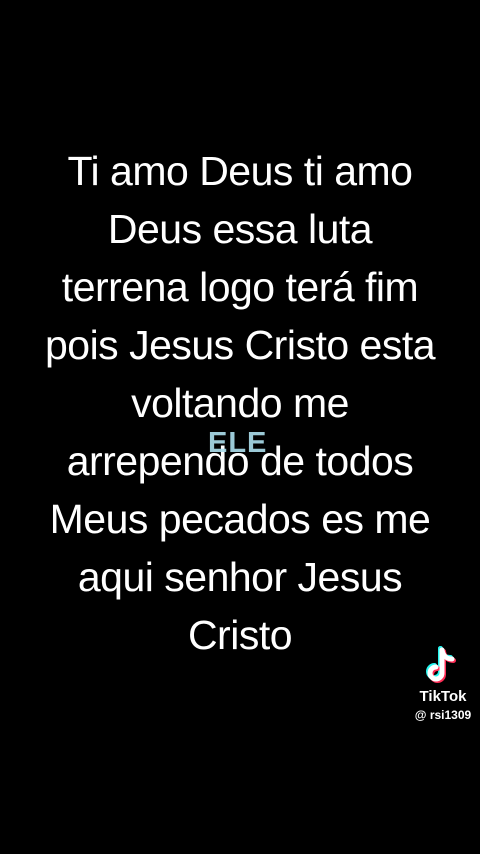  What do you see at coordinates (238, 443) in the screenshot?
I see `overlay-word: ELE` at bounding box center [238, 443].